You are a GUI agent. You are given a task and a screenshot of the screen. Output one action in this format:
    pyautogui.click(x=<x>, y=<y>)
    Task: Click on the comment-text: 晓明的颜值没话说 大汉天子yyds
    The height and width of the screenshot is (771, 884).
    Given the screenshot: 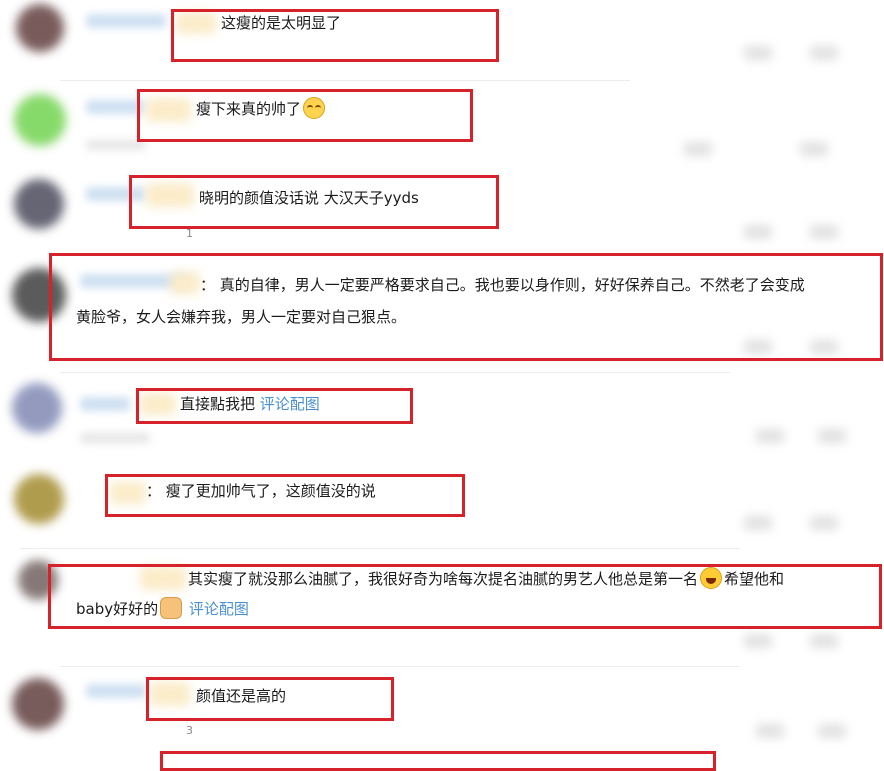 What is the action you would take?
    pyautogui.click(x=309, y=198)
    